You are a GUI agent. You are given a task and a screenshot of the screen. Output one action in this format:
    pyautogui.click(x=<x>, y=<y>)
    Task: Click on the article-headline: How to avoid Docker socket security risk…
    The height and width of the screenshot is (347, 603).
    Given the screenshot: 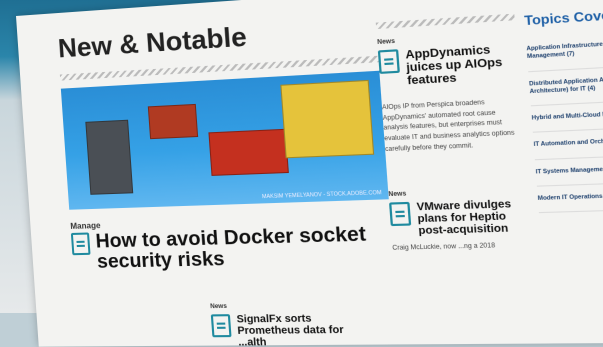 What is the action you would take?
    pyautogui.click(x=244, y=248)
    